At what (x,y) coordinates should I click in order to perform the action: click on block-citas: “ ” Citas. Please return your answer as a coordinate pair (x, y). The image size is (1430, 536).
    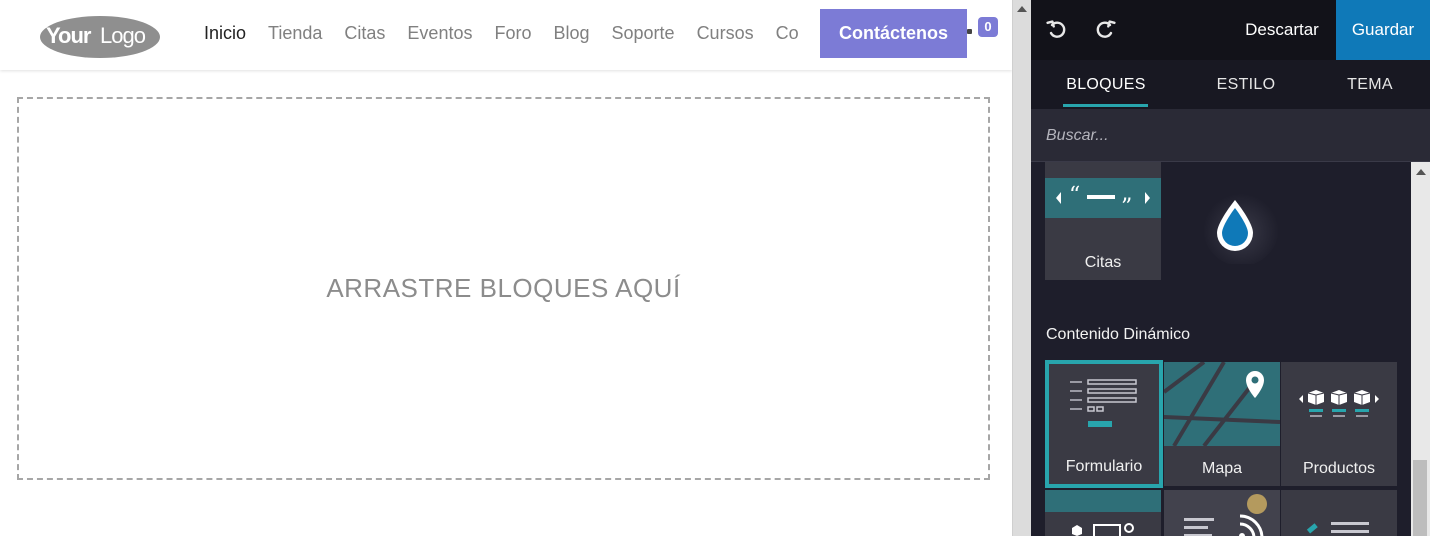
    Looking at the image, I should click on (1103, 221).